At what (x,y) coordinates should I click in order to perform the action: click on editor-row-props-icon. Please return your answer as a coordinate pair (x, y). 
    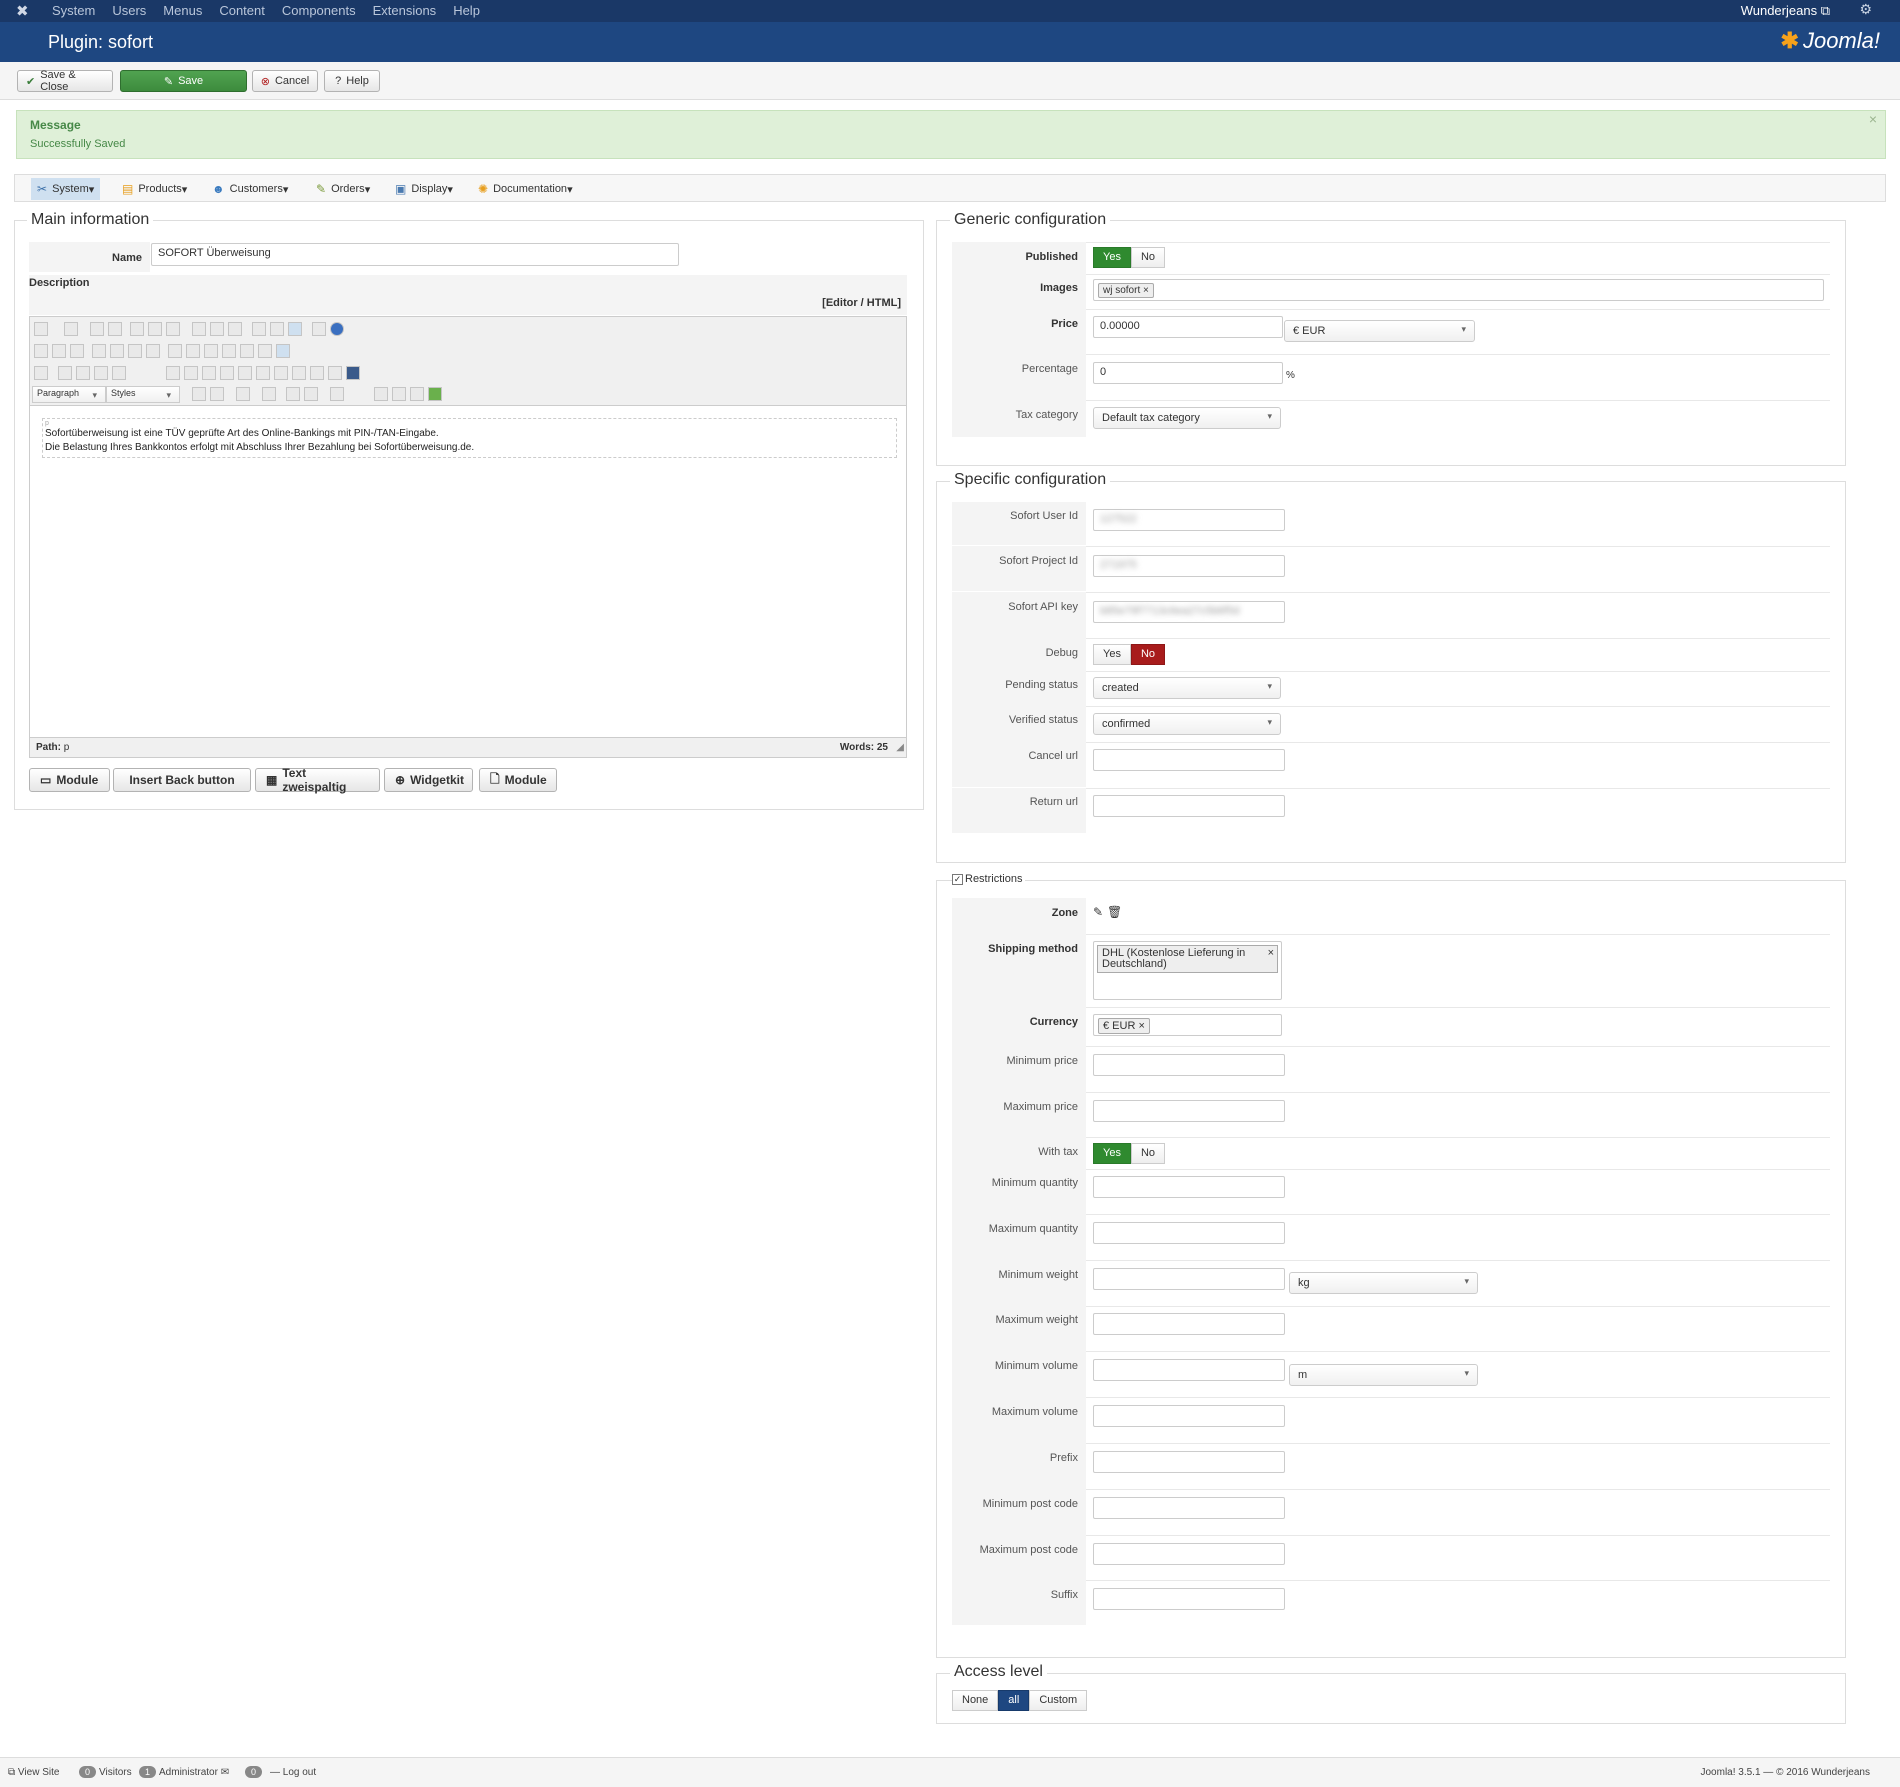
    Looking at the image, I should click on (155, 329).